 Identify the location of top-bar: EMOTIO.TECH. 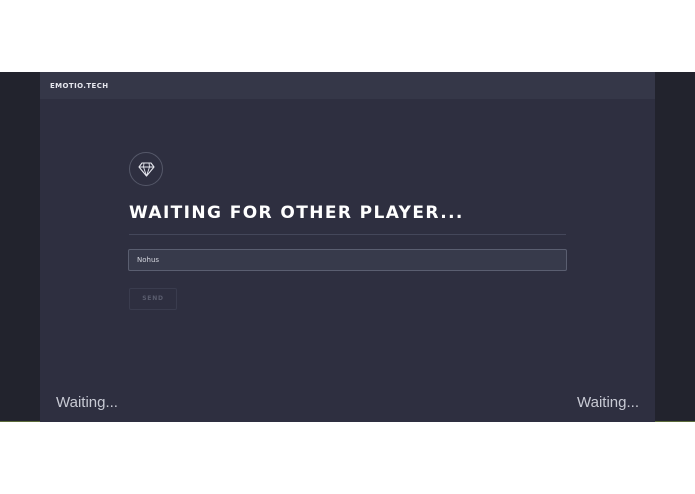
(347, 85).